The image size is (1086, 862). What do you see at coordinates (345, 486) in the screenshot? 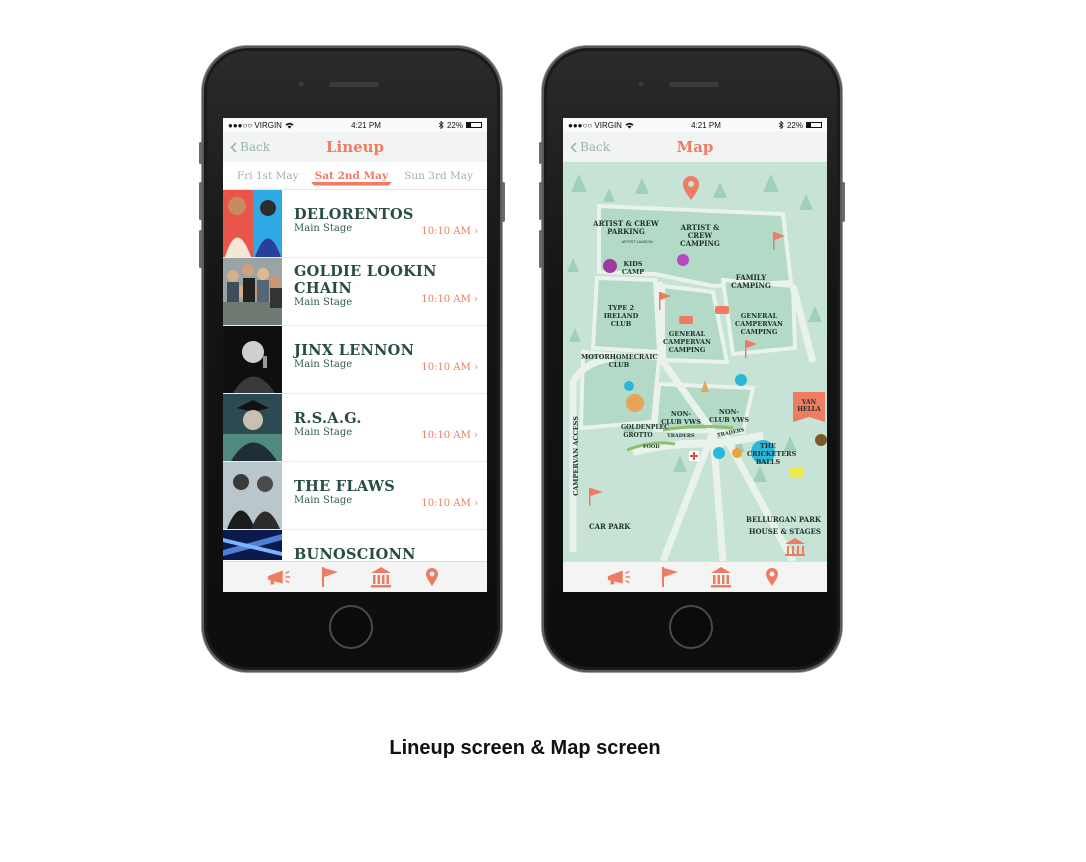
I see `artist-name: THE FLAWS` at bounding box center [345, 486].